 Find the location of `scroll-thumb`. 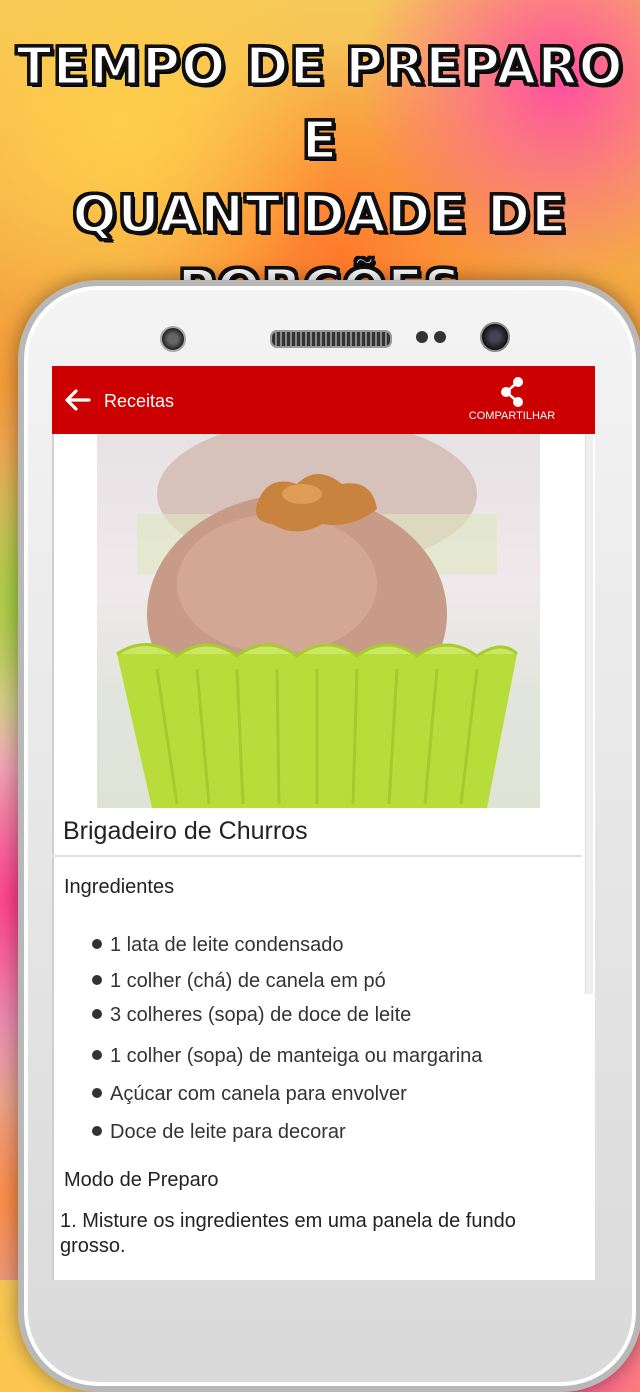

scroll-thumb is located at coordinates (589, 714).